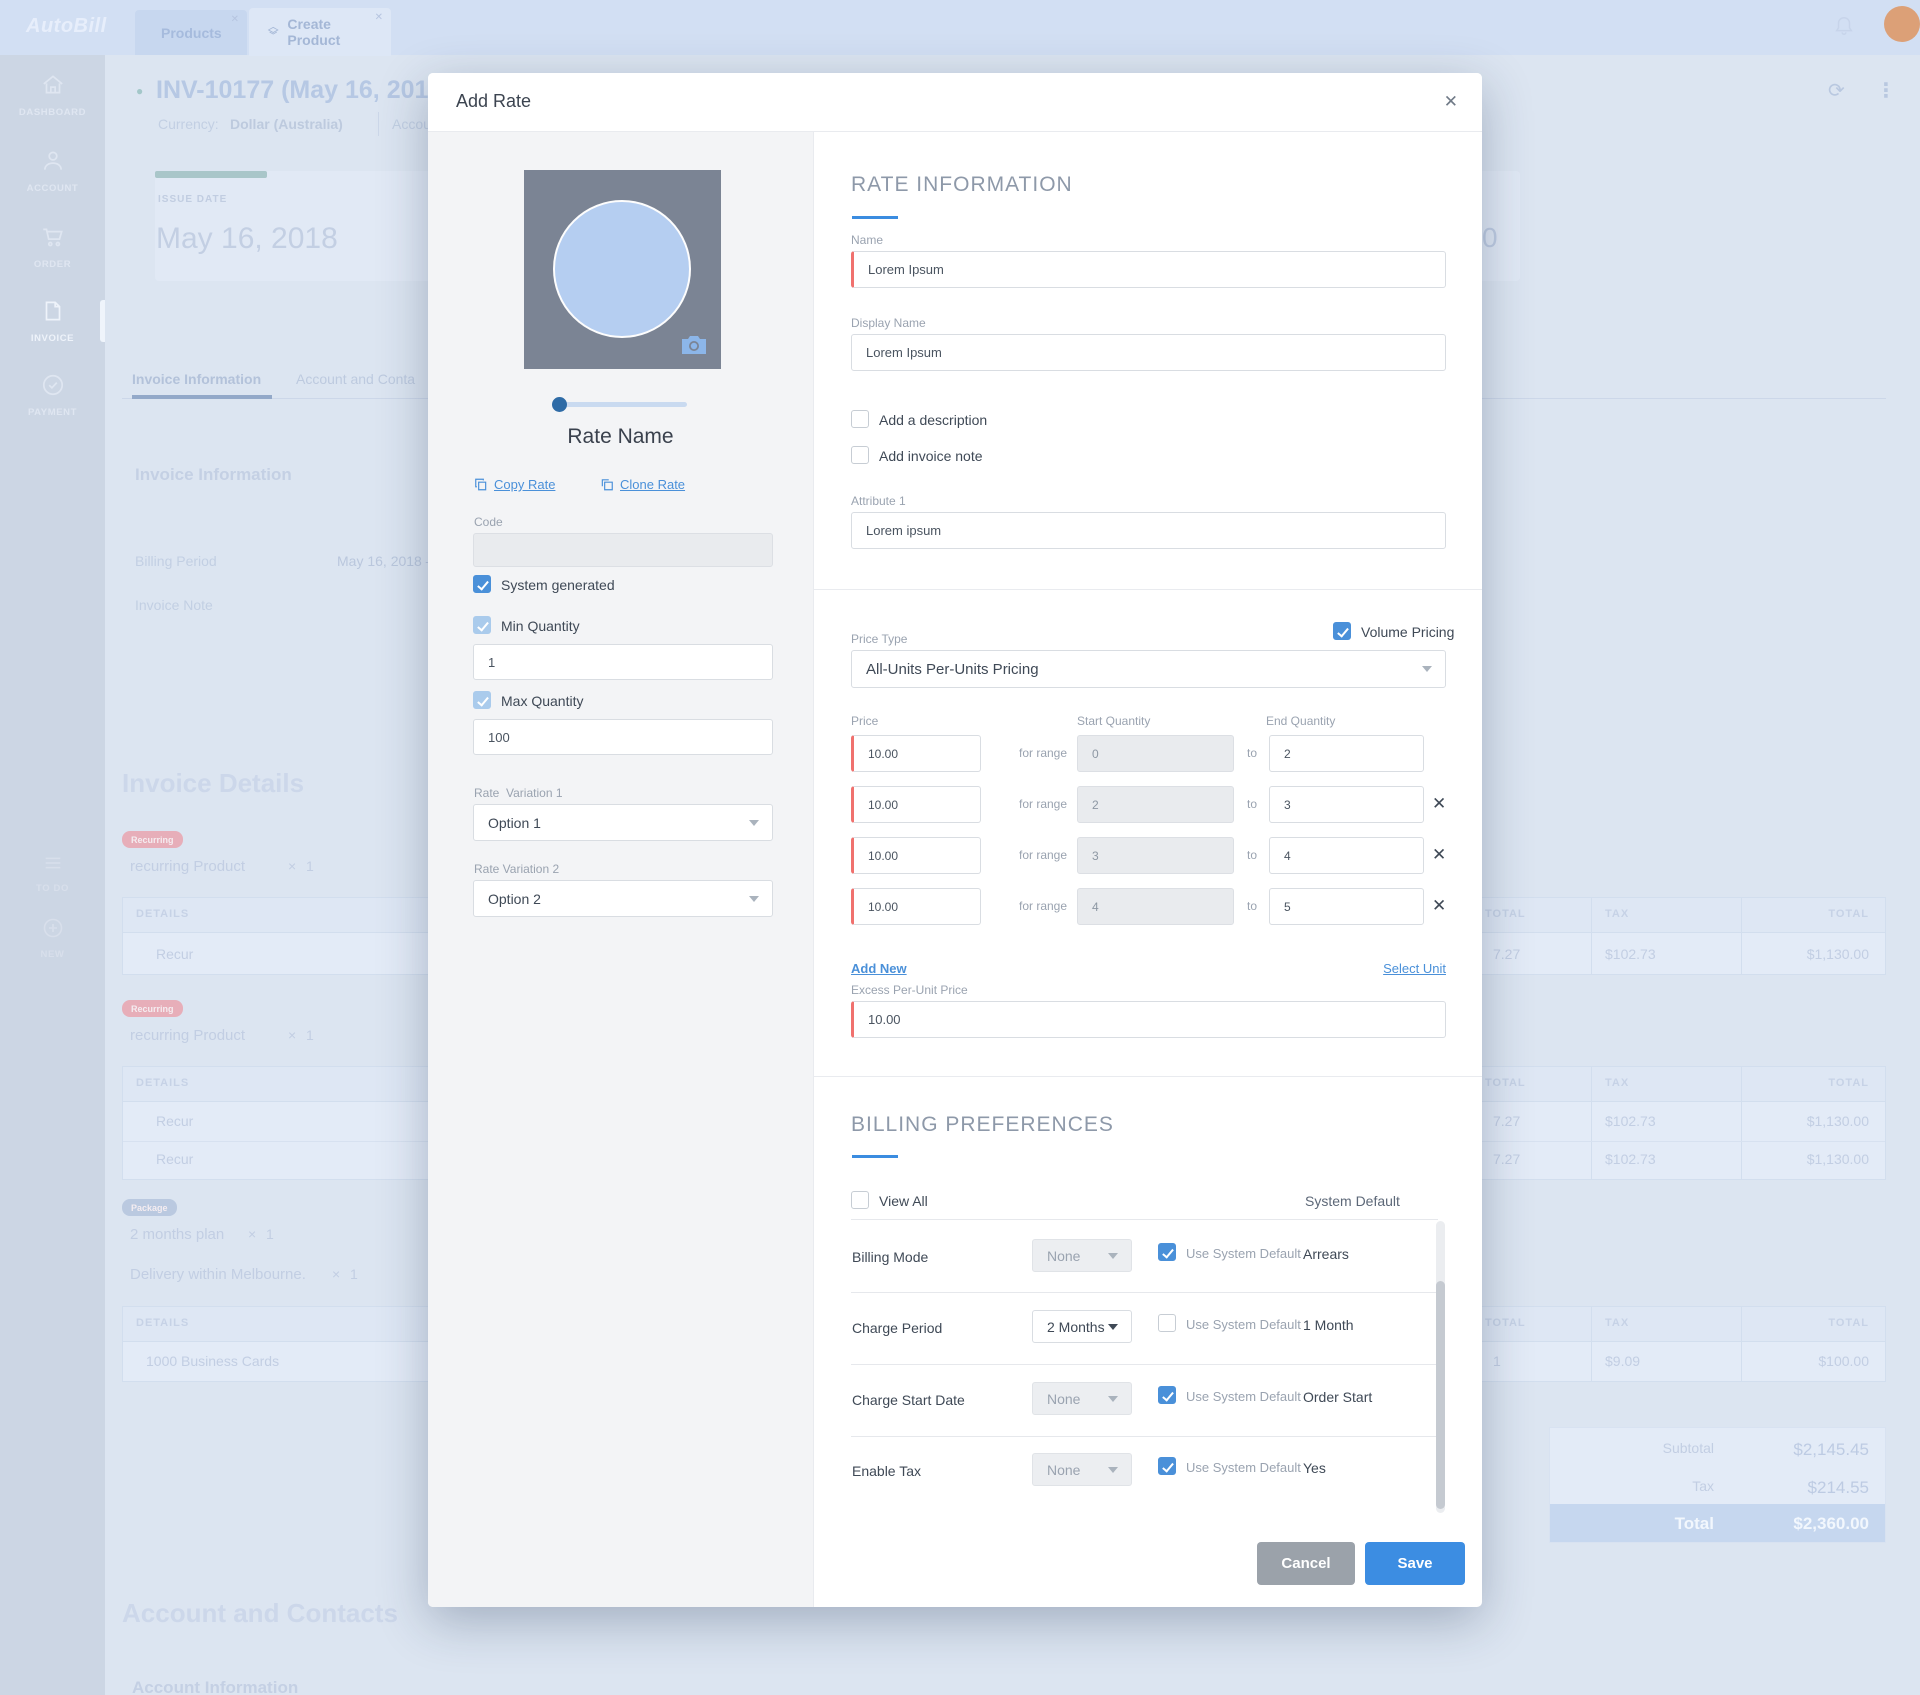 The height and width of the screenshot is (1695, 1920). I want to click on system-generated-checkbox, so click(482, 584).